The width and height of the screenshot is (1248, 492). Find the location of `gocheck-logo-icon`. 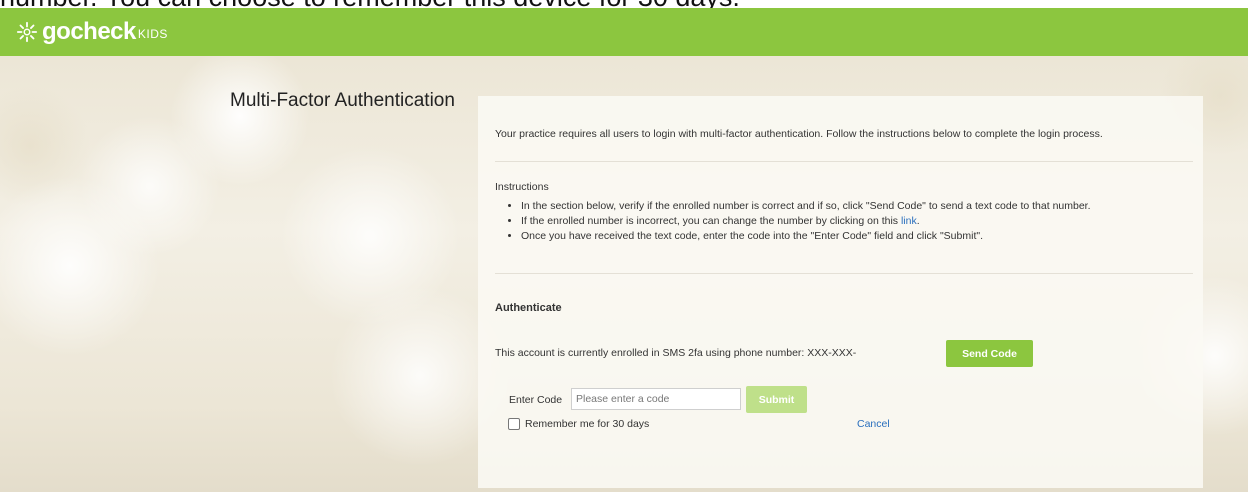

gocheck-logo-icon is located at coordinates (27, 32).